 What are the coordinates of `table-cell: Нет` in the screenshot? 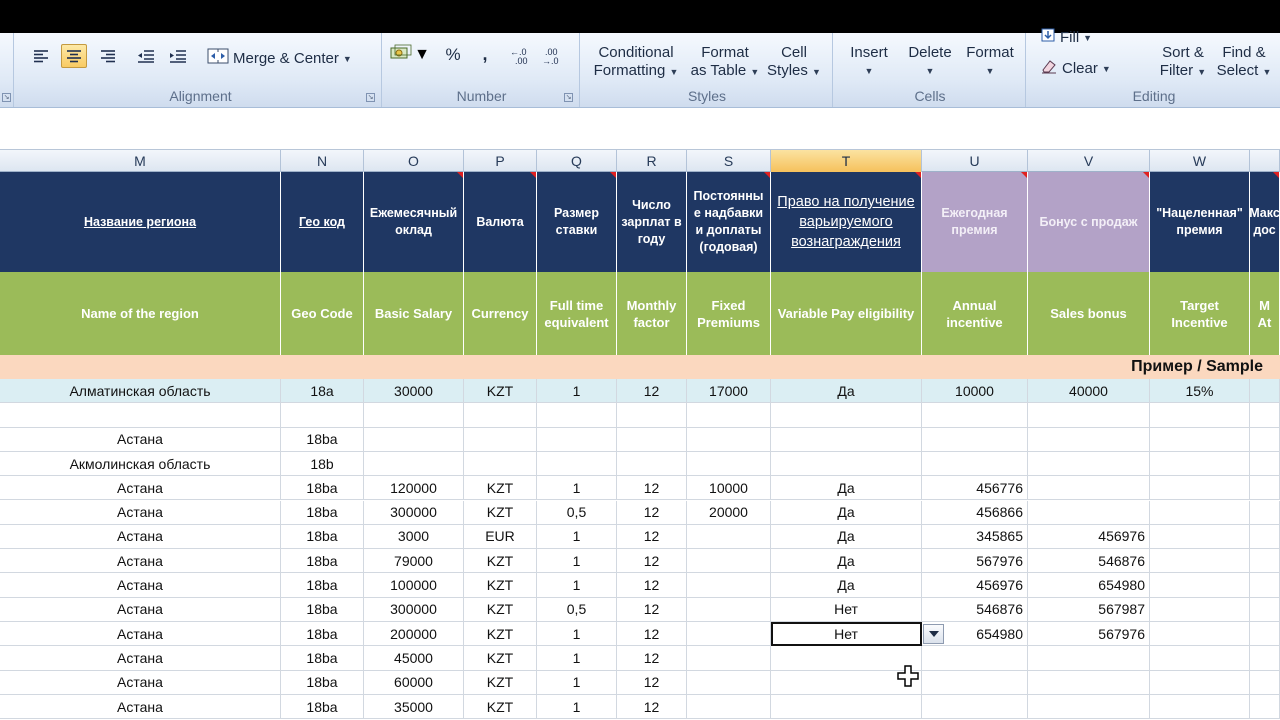 It's located at (846, 609).